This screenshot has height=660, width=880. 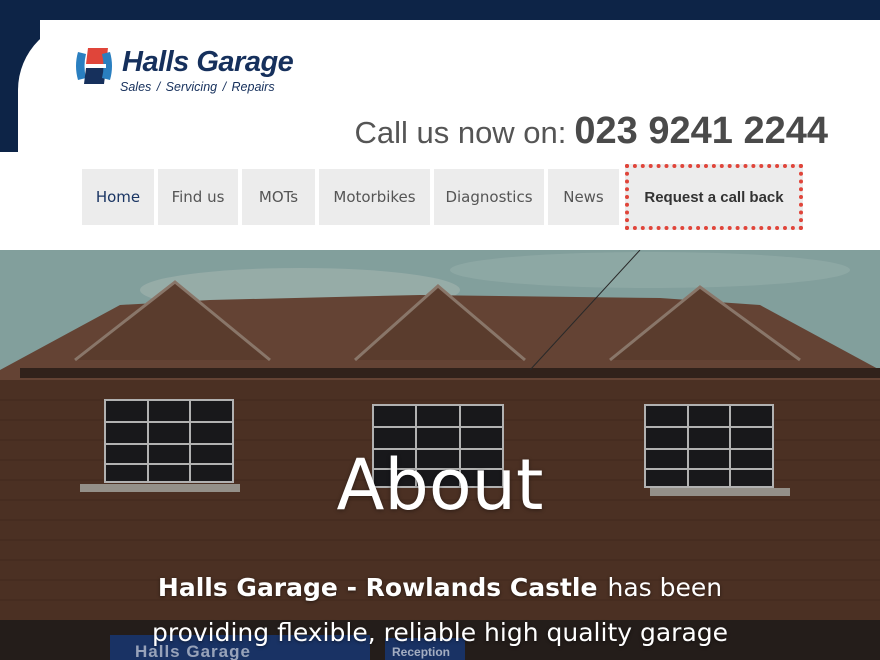 What do you see at coordinates (94, 66) in the screenshot?
I see `halls-h-logo-icon` at bounding box center [94, 66].